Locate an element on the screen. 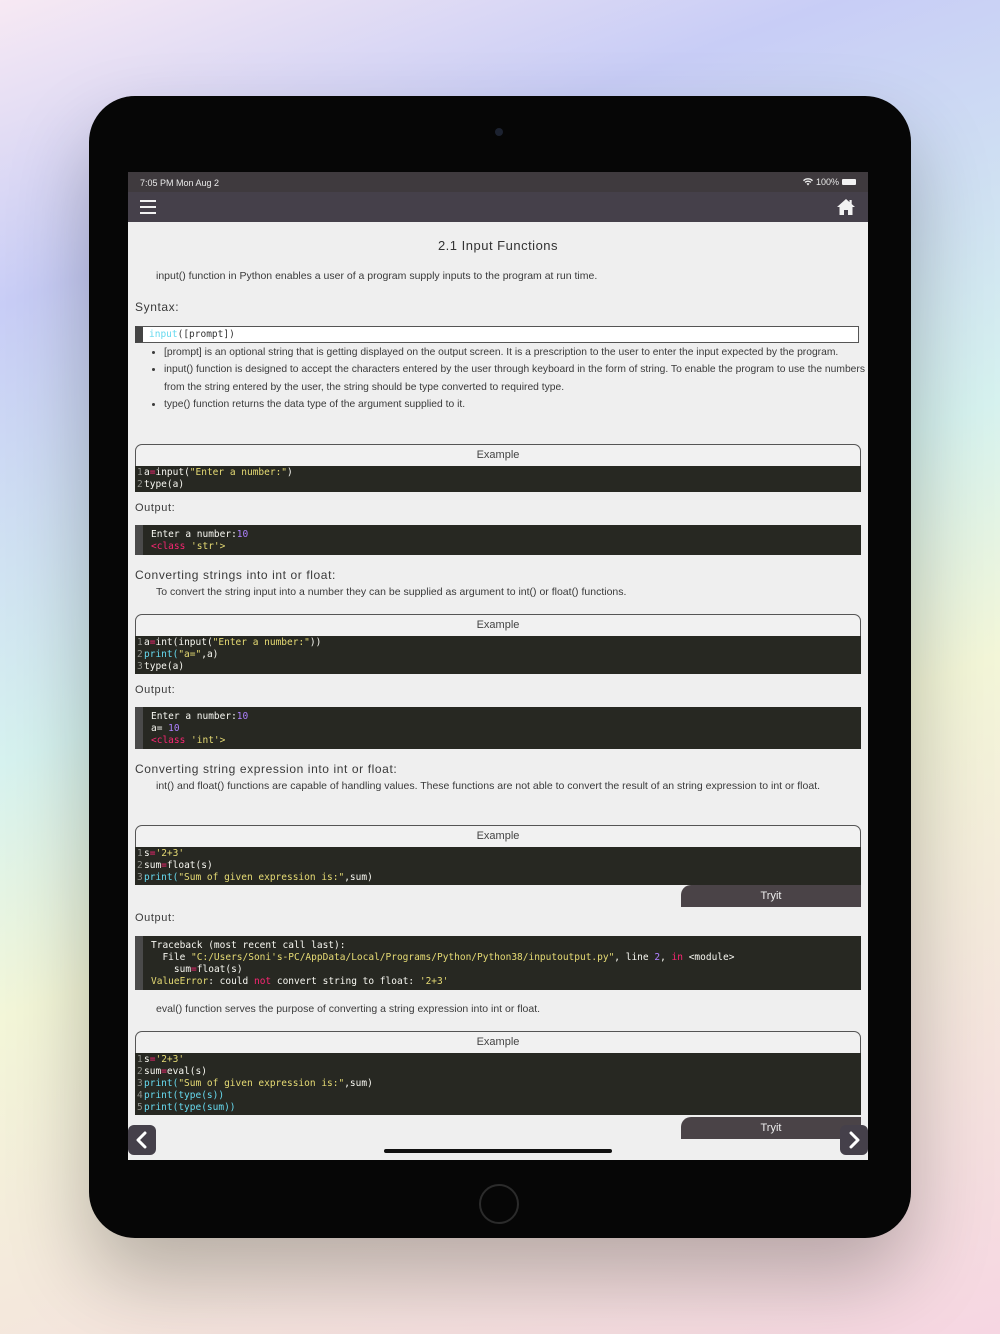 The height and width of the screenshot is (1334, 1000). next-page-button is located at coordinates (854, 1140).